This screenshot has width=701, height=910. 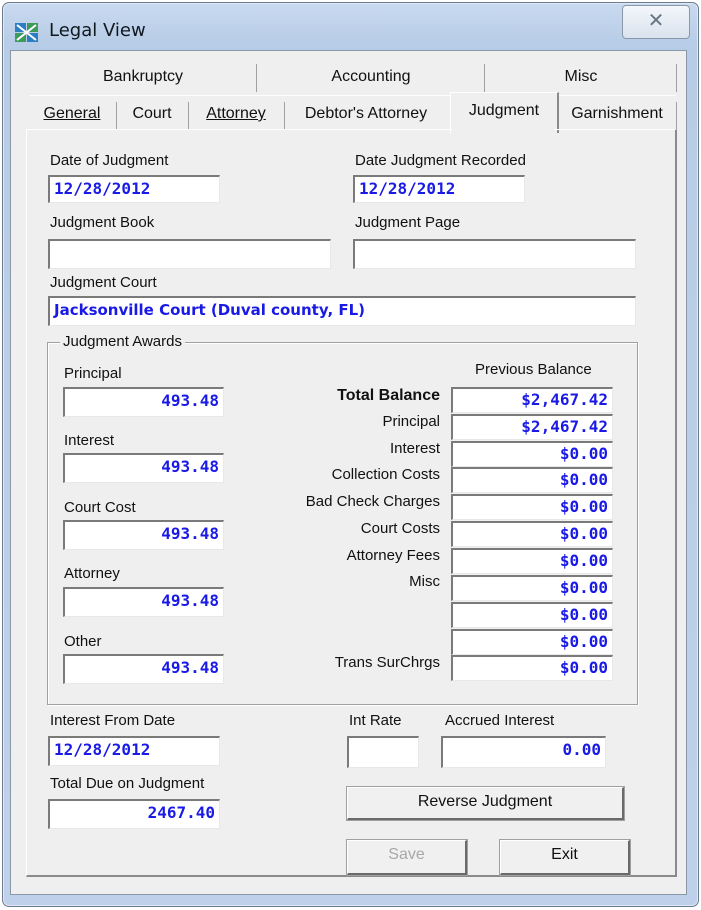 What do you see at coordinates (500, 720) in the screenshot?
I see `accrued-interest-label: Accrued Interest` at bounding box center [500, 720].